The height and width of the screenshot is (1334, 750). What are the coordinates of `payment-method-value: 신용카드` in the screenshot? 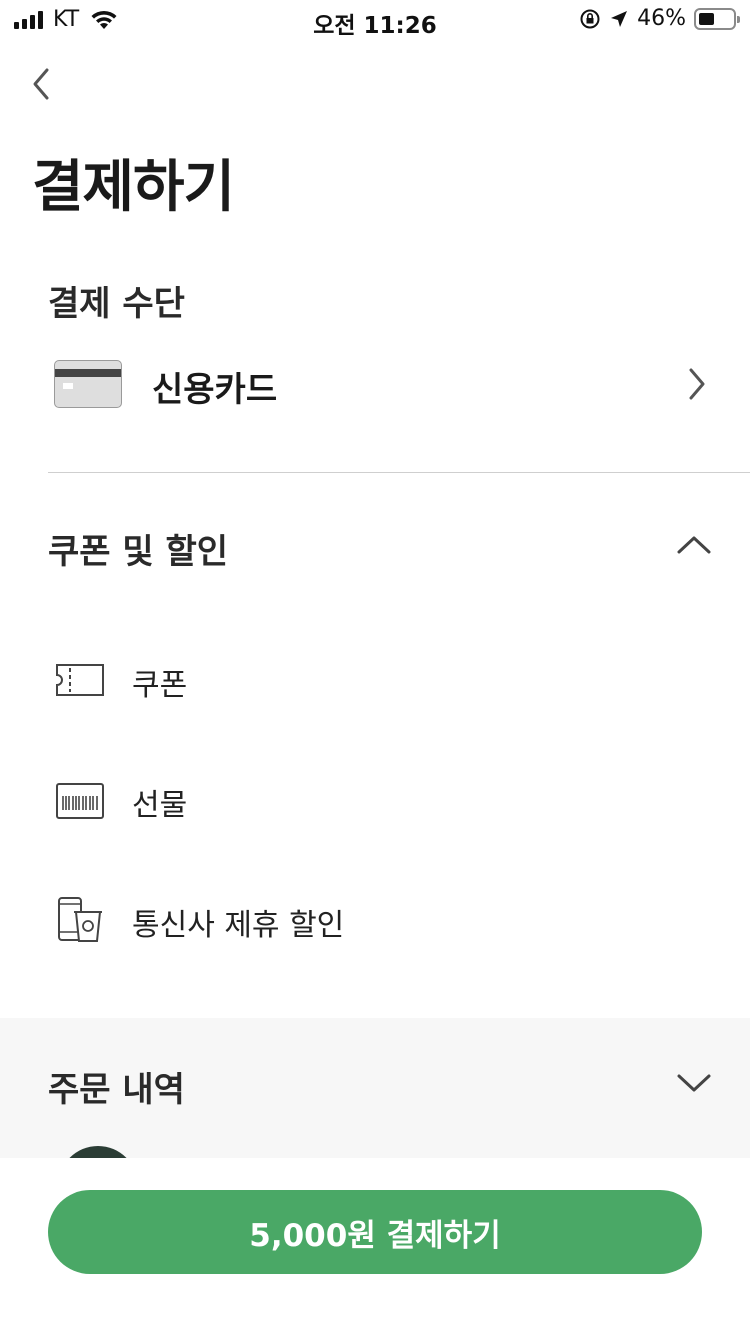 It's located at (215, 390).